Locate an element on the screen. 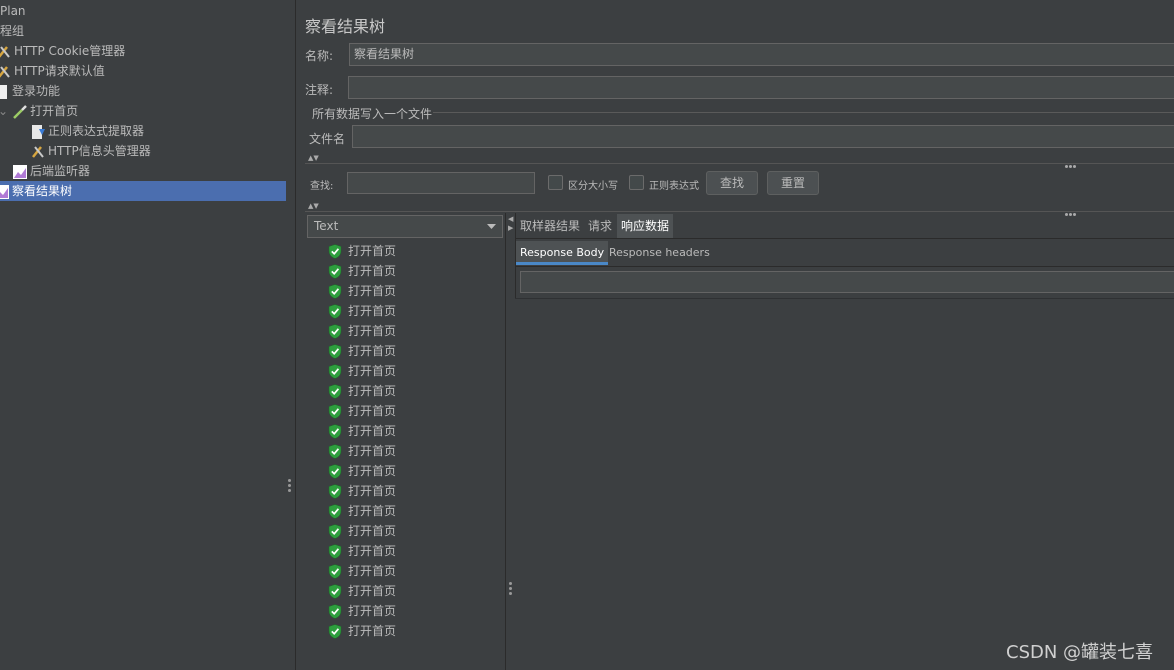 The width and height of the screenshot is (1174, 670). find-button: 查找 is located at coordinates (732, 183).